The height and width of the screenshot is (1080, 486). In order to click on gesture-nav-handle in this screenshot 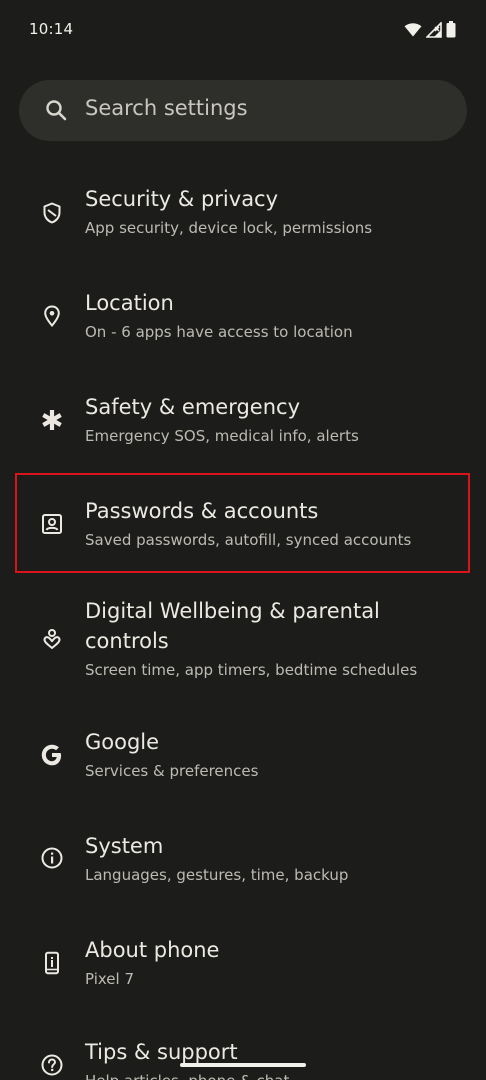, I will do `click(243, 1065)`.